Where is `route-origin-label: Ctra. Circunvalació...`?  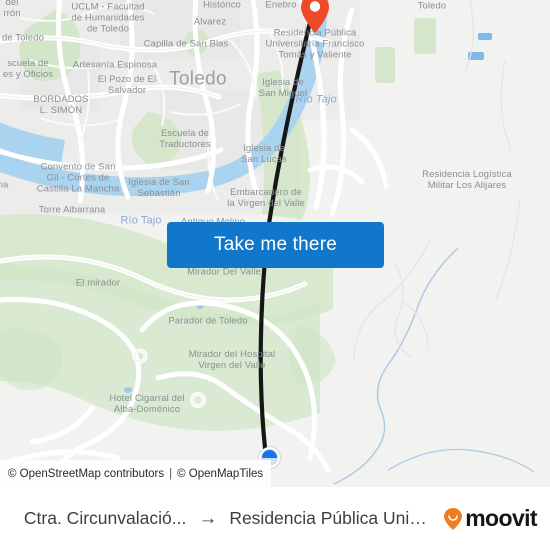
route-origin-label: Ctra. Circunvalació... is located at coordinates (105, 518).